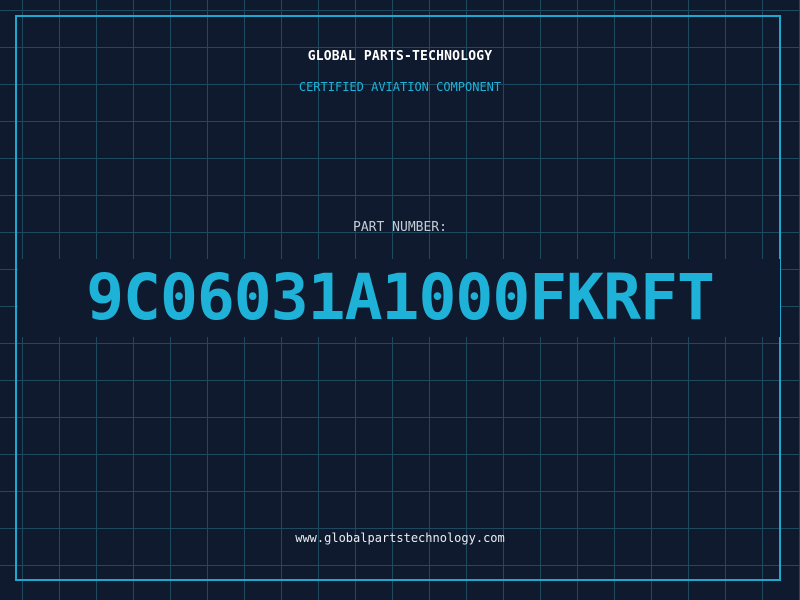  I want to click on company-name: GLOBAL PARTS-TECHNOLOGY, so click(400, 56).